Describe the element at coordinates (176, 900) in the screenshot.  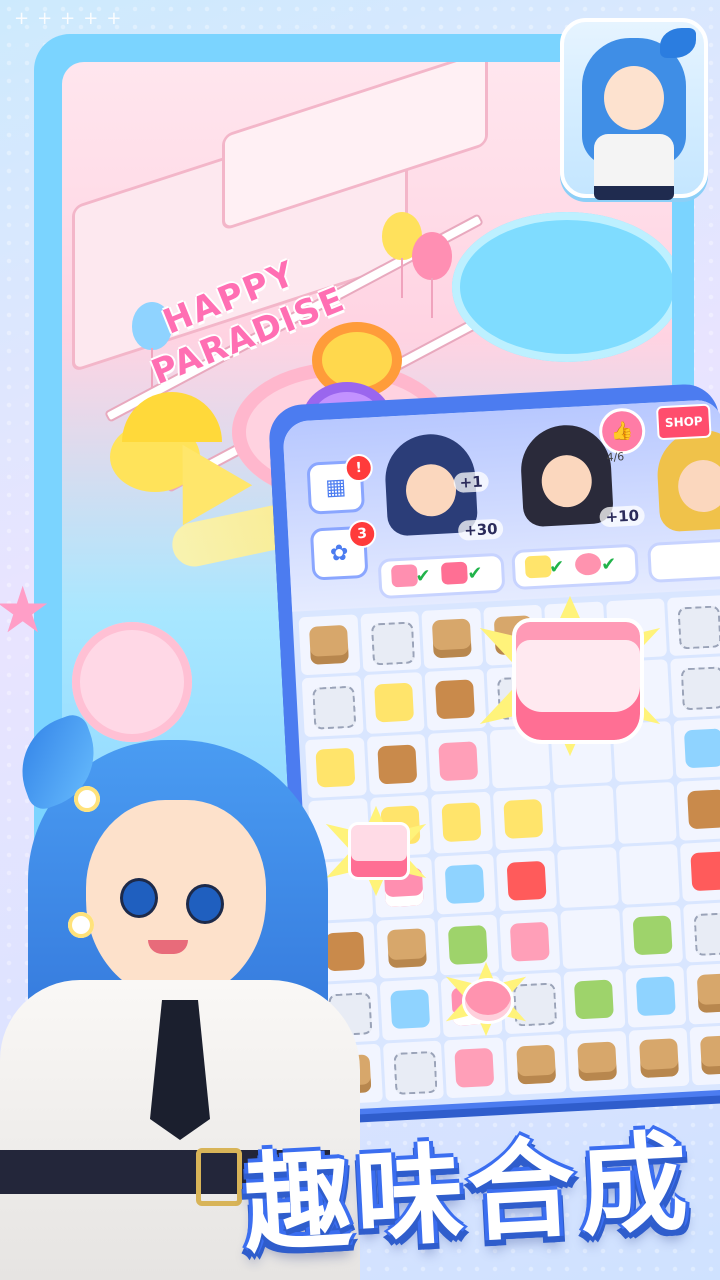
I see `hero-face` at that location.